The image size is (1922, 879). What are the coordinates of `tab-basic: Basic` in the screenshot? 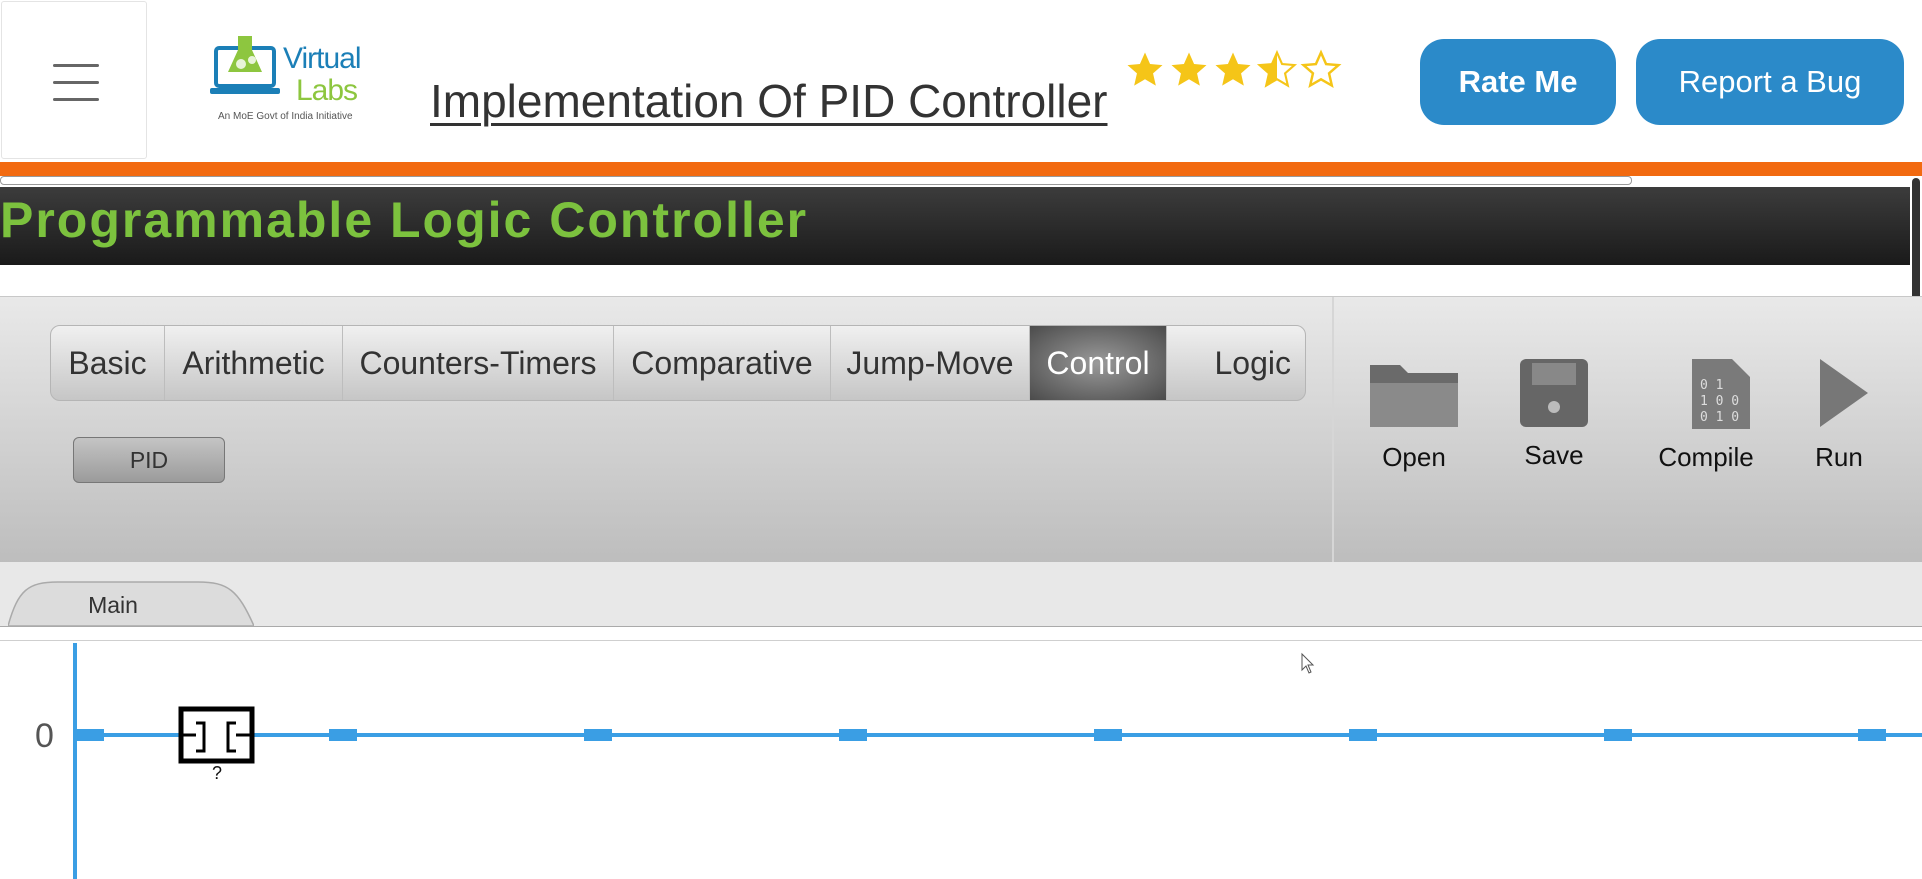 It's located at (108, 363).